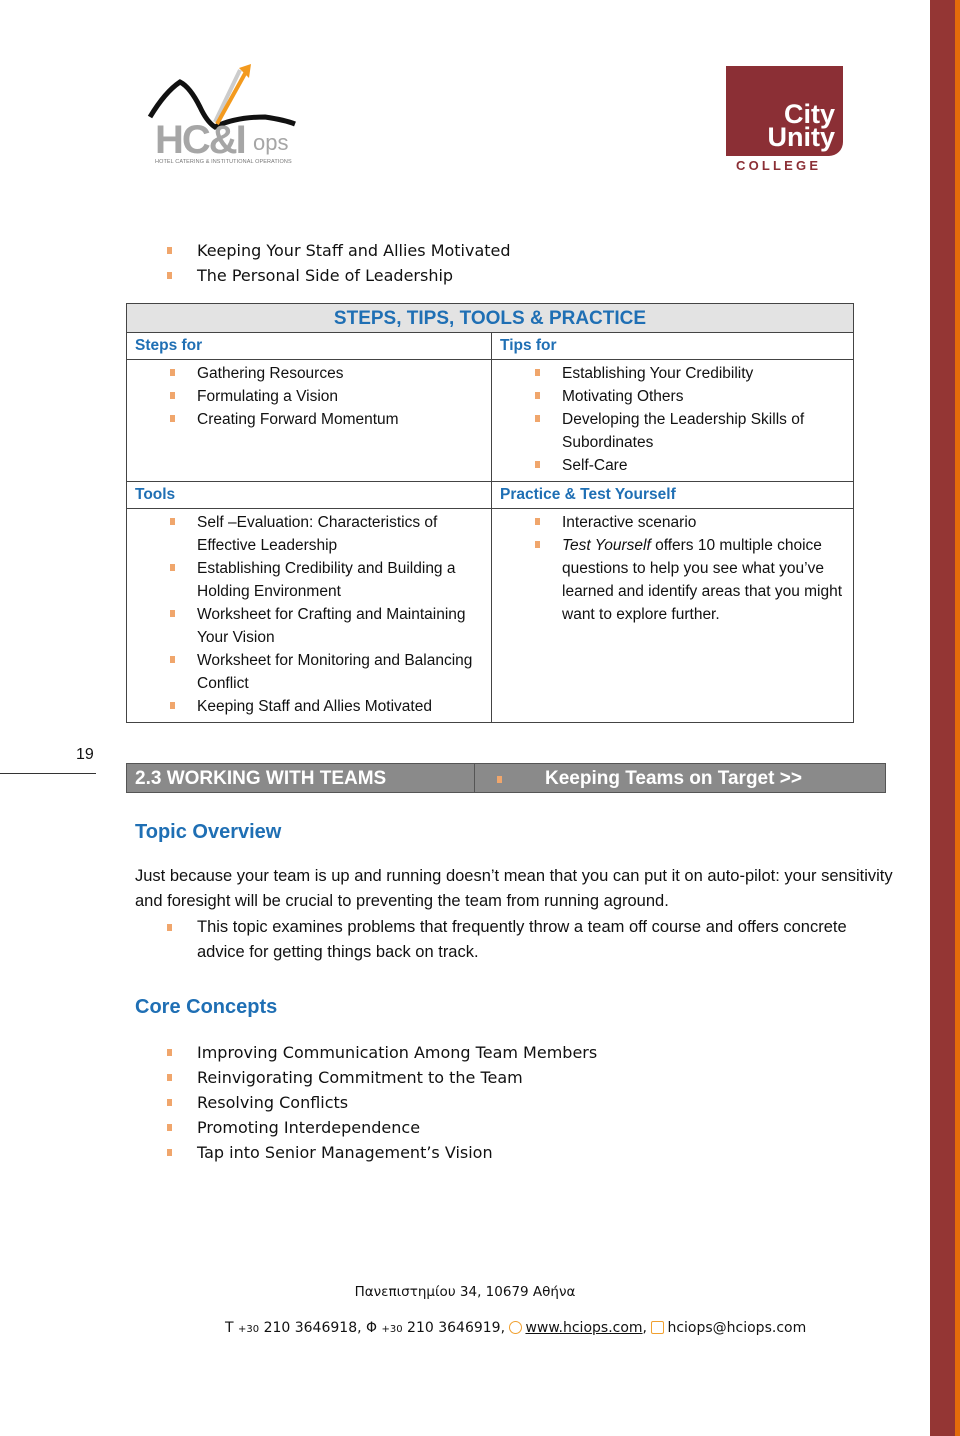 This screenshot has width=960, height=1436. Describe the element at coordinates (85, 754) in the screenshot. I see `page-number: 19` at that location.